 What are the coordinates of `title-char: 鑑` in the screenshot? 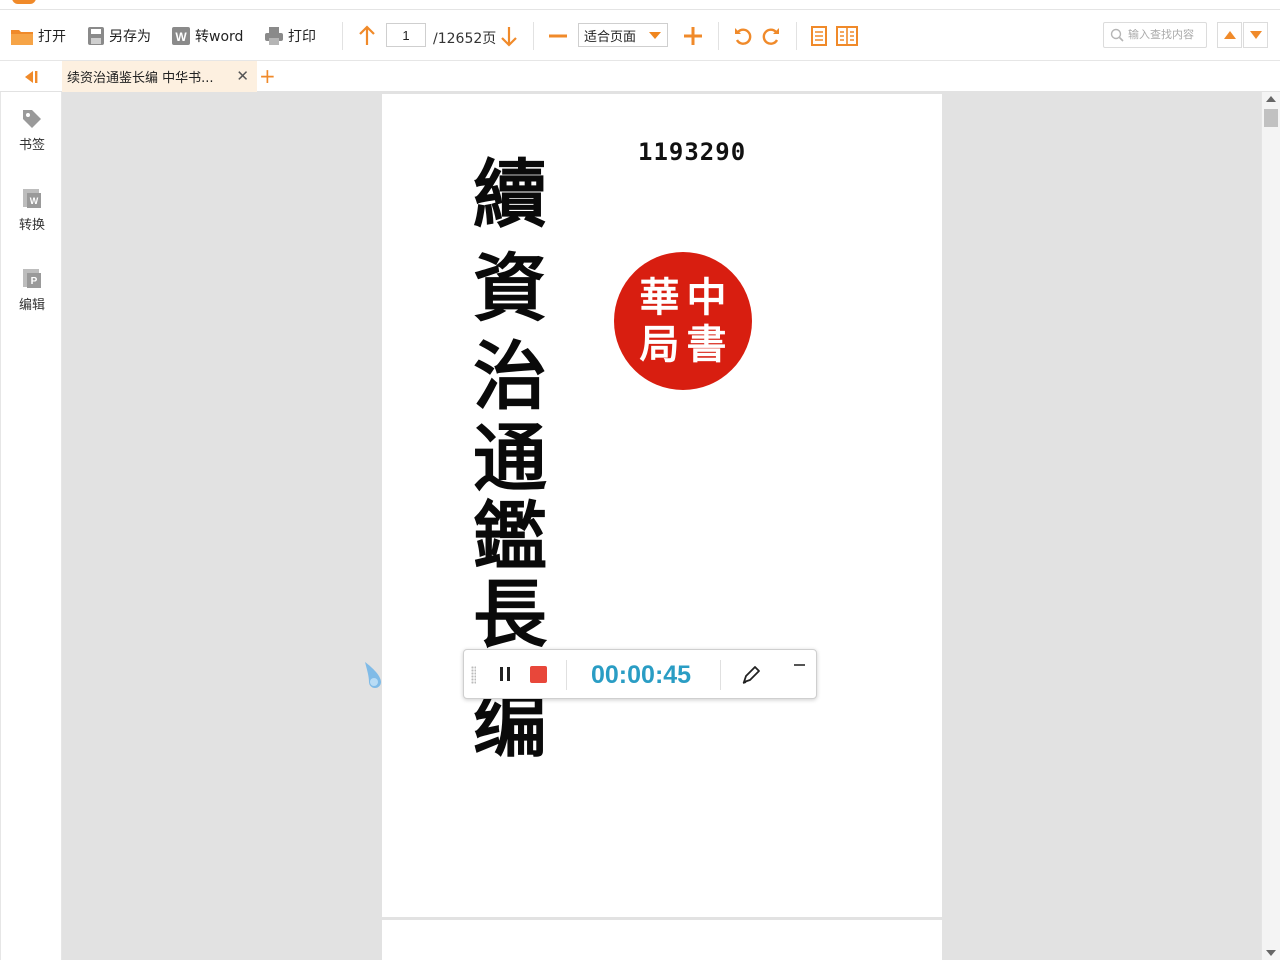 It's located at (510, 537).